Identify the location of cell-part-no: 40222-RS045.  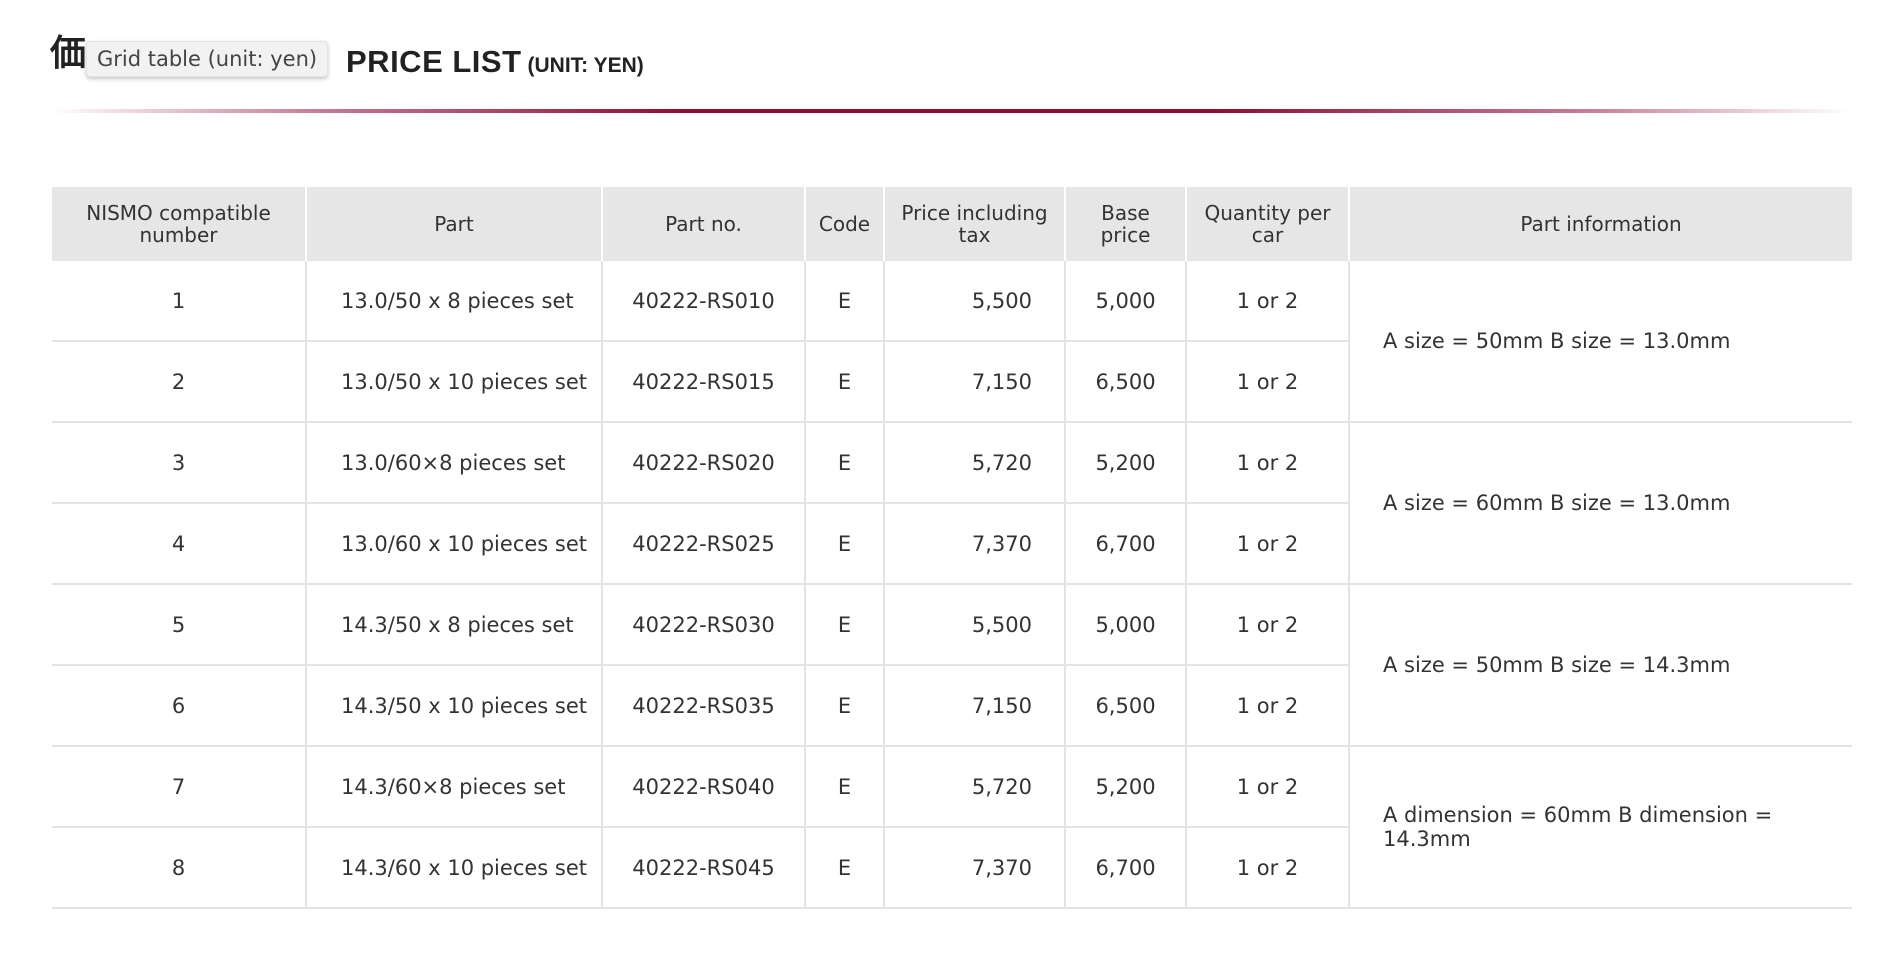
(703, 868).